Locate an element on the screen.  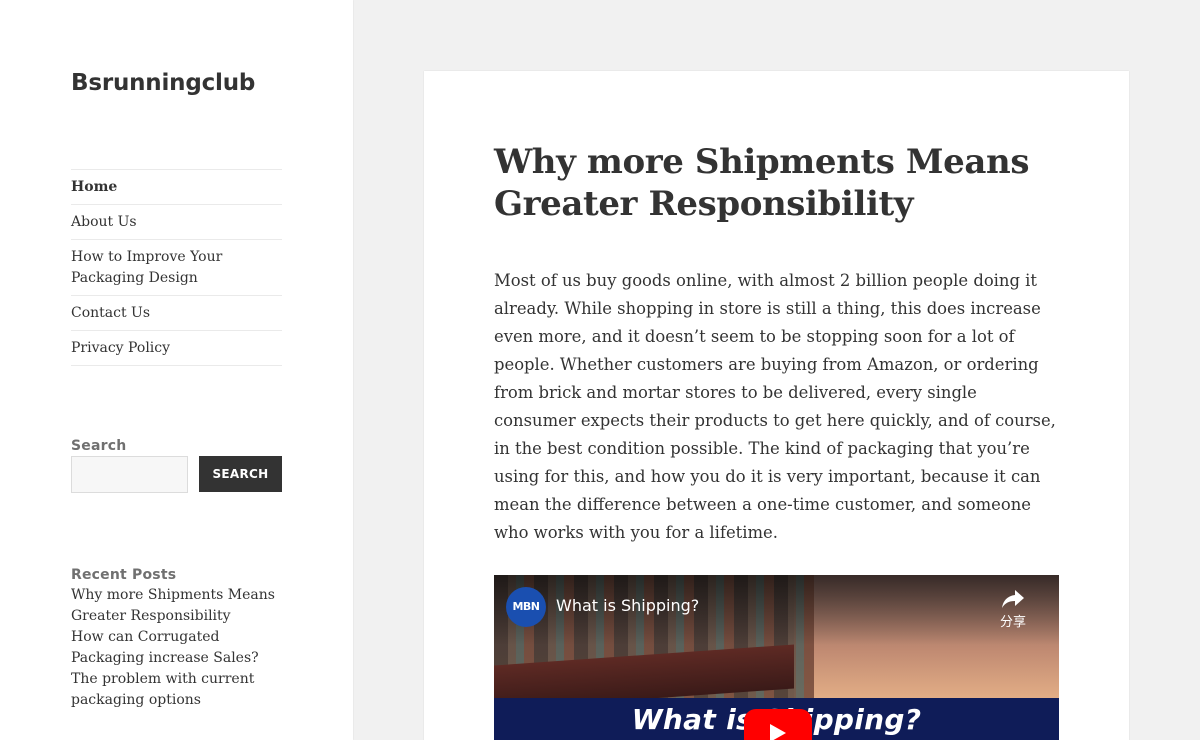
share-icon is located at coordinates (1013, 599).